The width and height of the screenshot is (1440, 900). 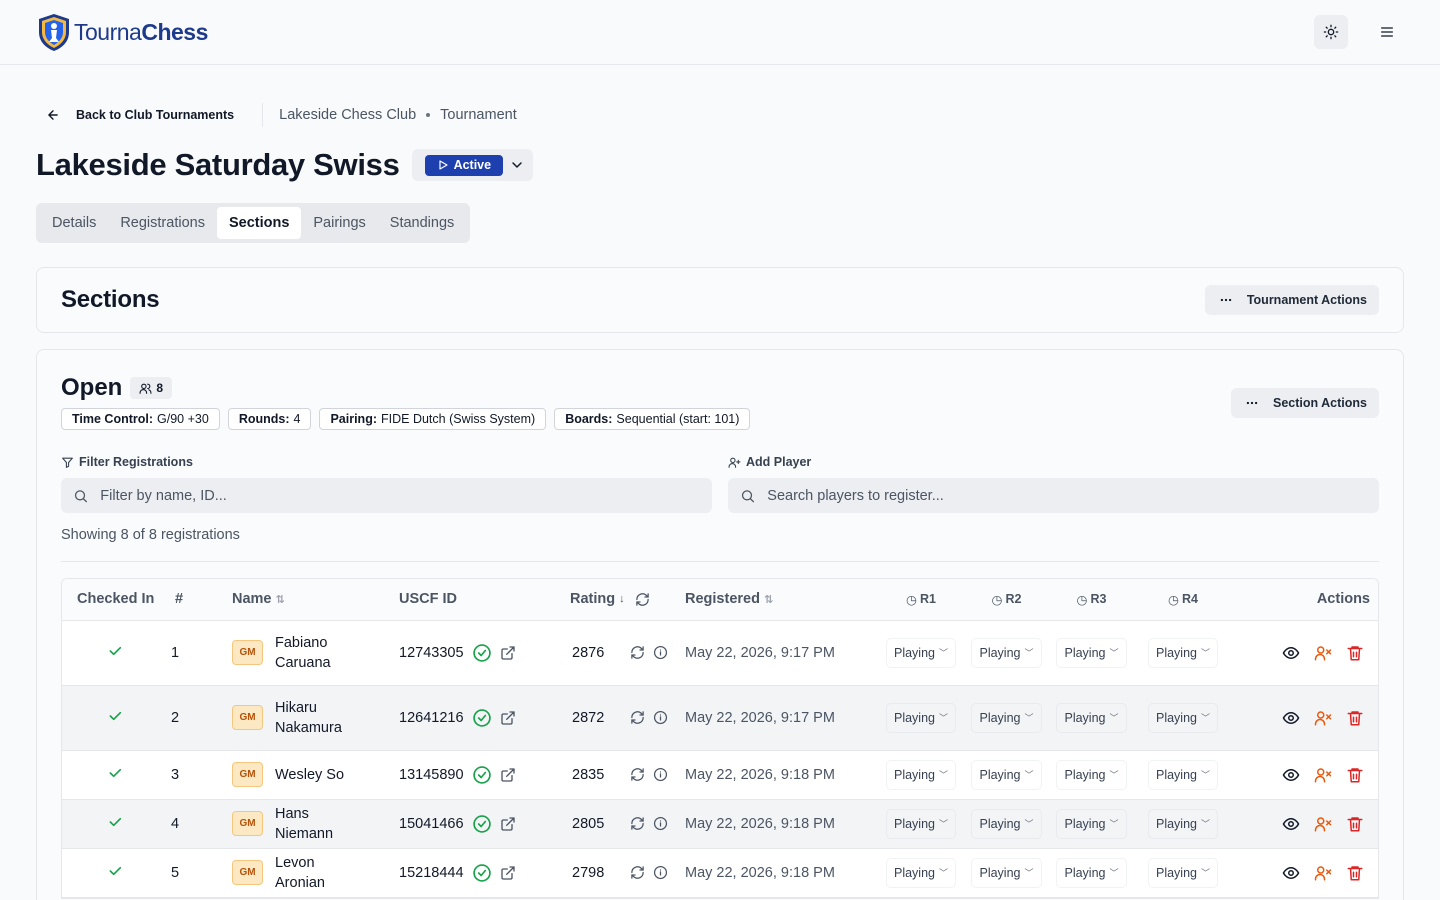 I want to click on col-r3: ◷ R3, so click(x=1091, y=600).